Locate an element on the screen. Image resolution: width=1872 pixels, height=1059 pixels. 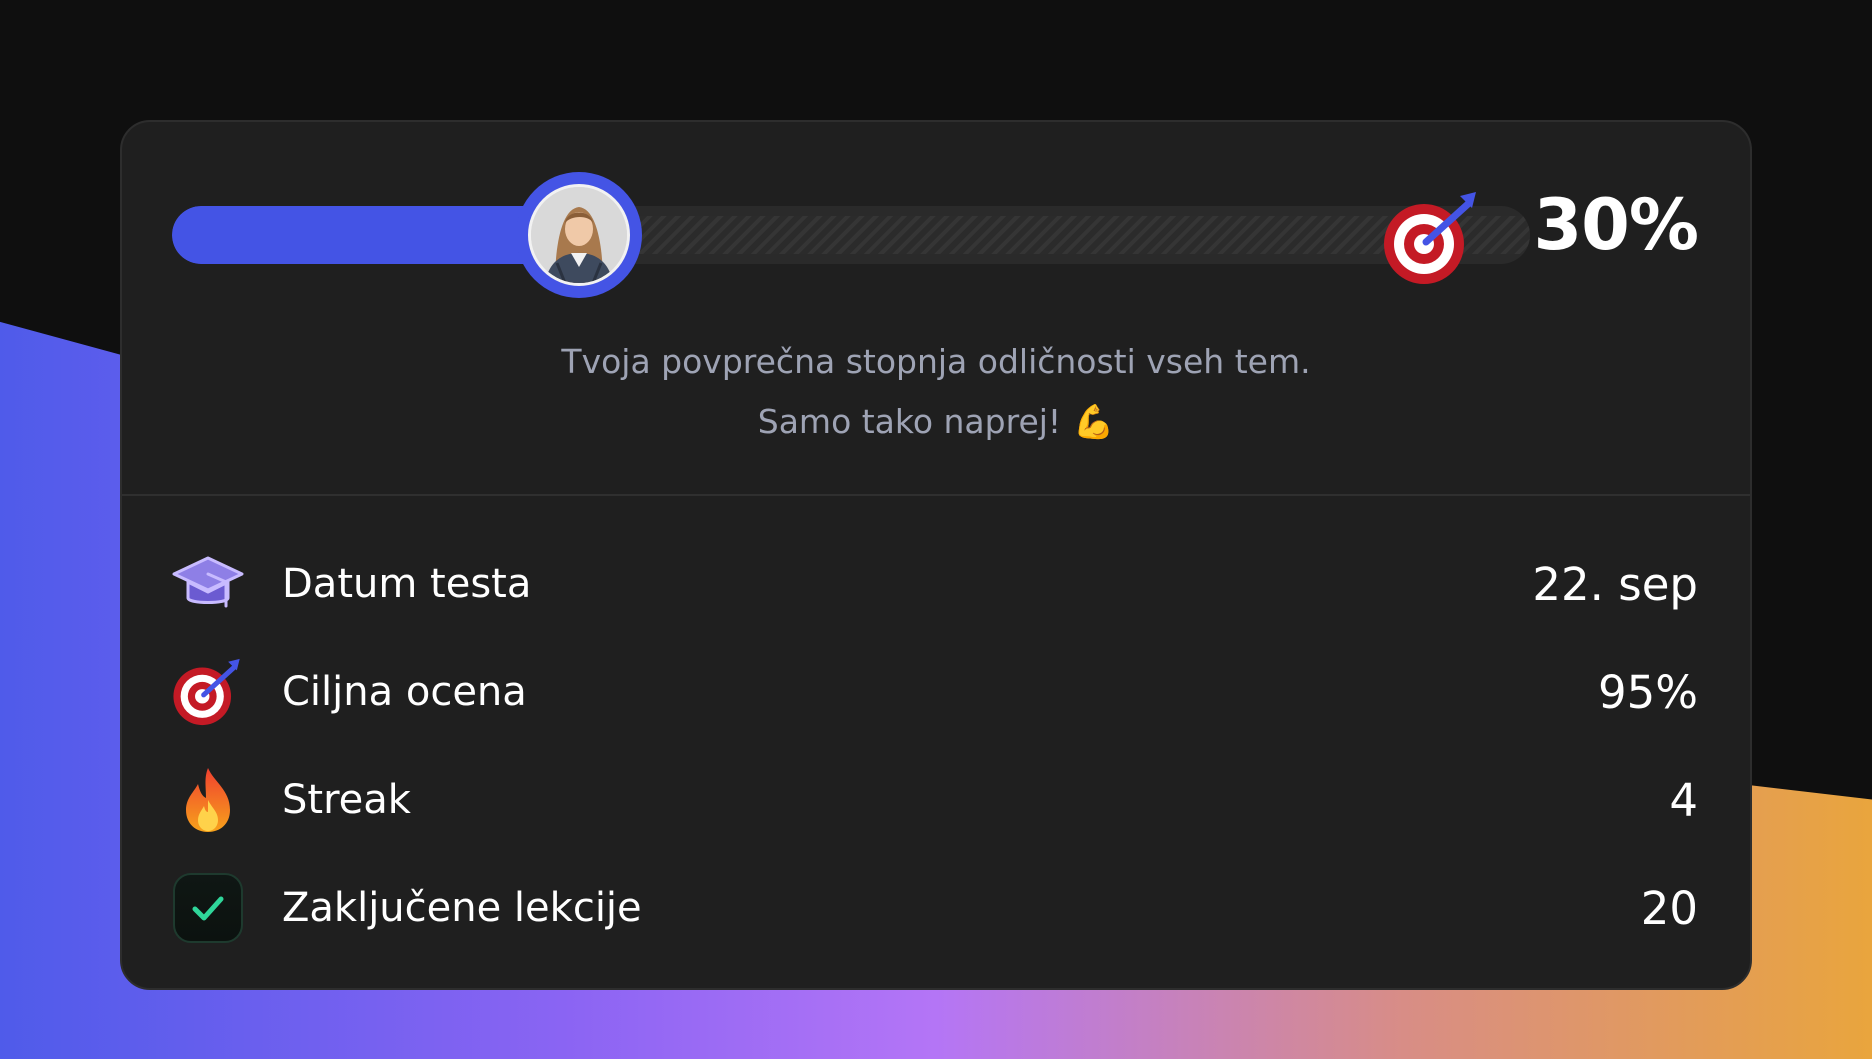
stat-value: 95% is located at coordinates (1647, 692).